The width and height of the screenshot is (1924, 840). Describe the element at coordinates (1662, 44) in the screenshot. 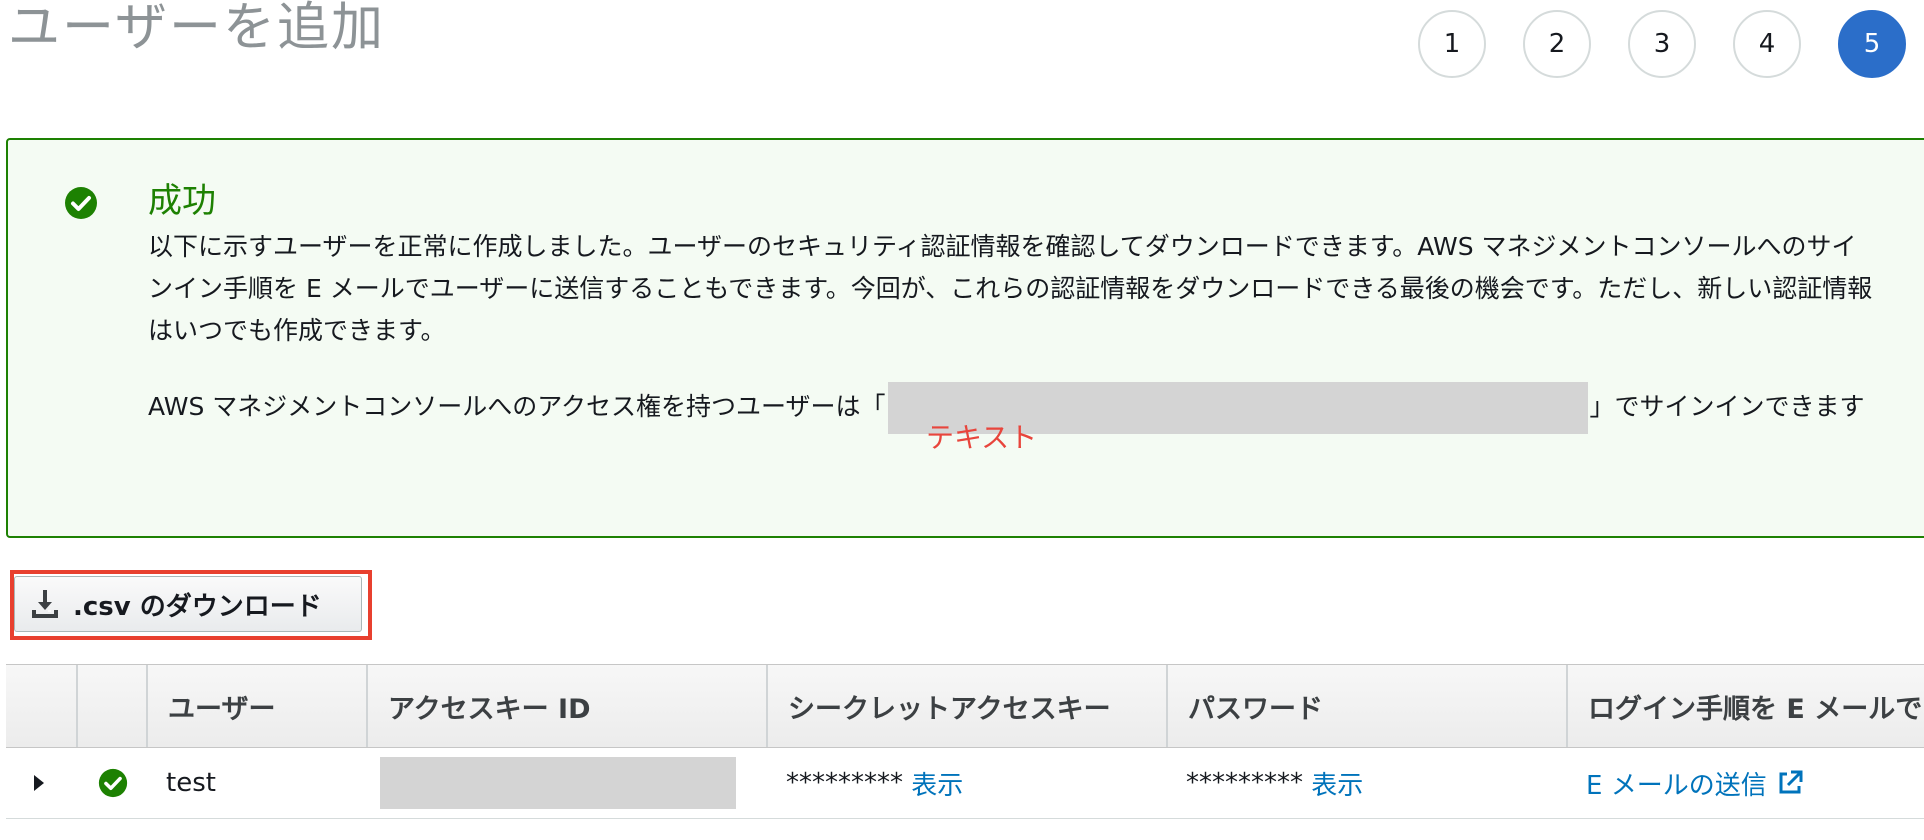

I see `step-3: 3` at that location.